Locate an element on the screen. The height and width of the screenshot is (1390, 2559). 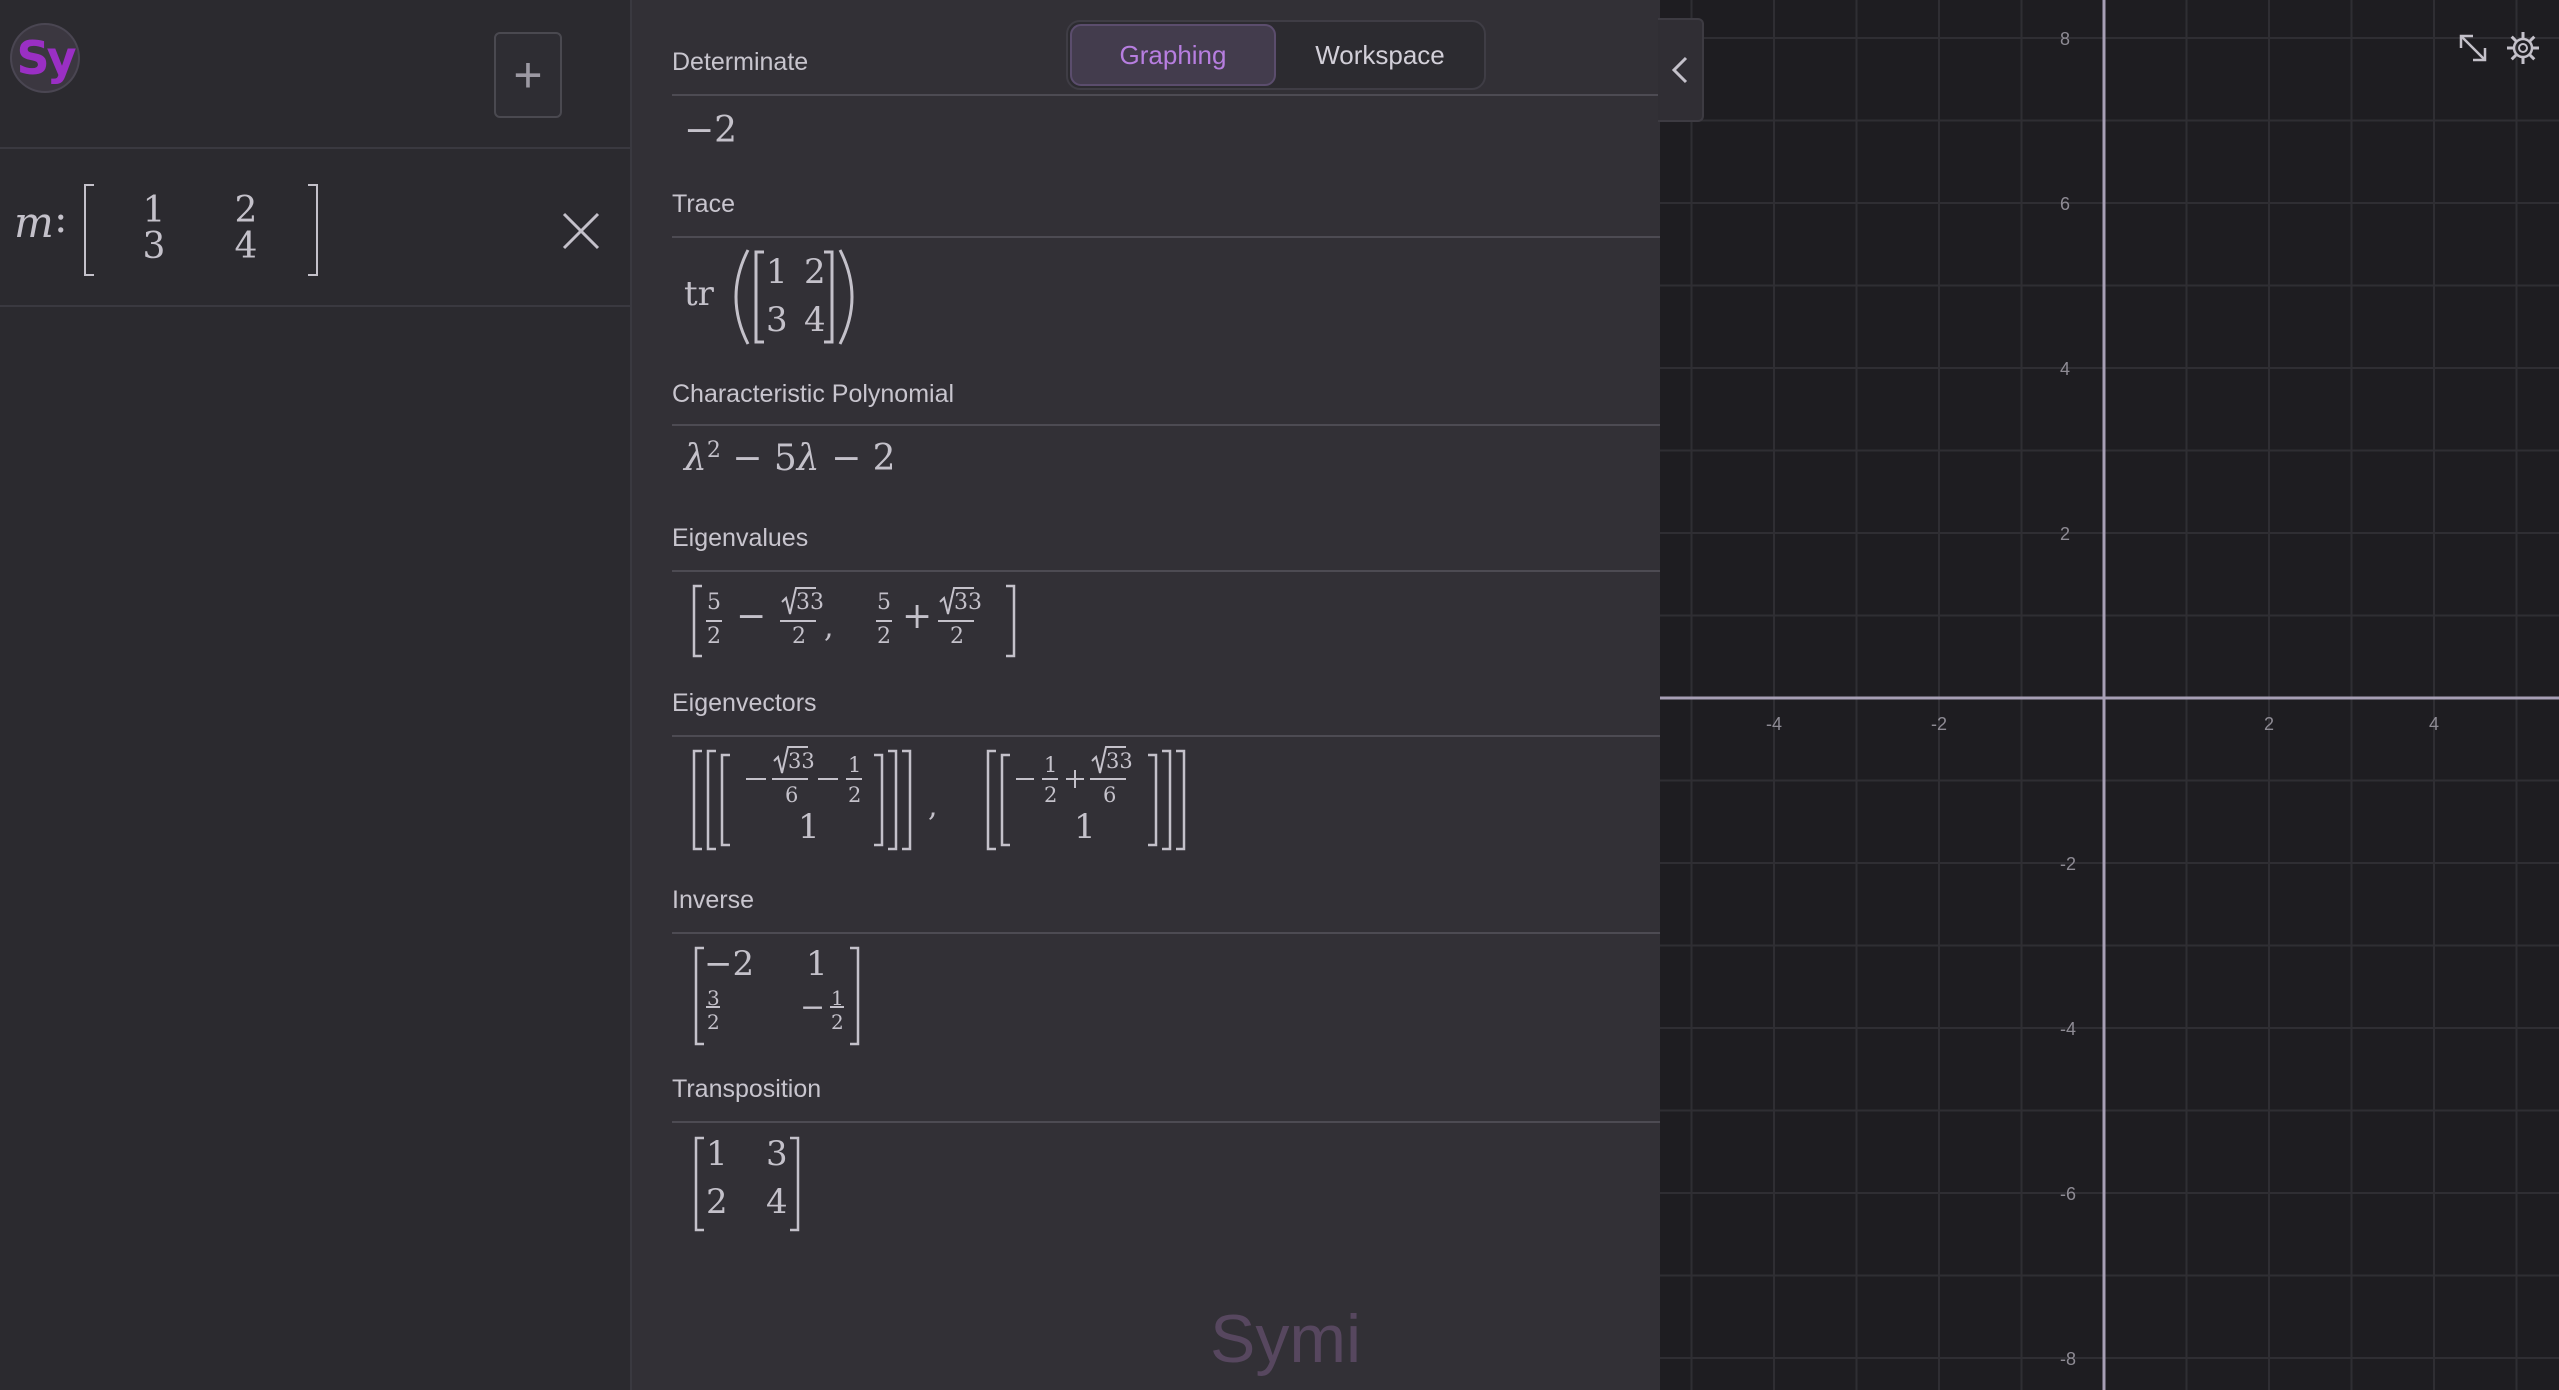
determinant-value: −2 is located at coordinates (711, 130).